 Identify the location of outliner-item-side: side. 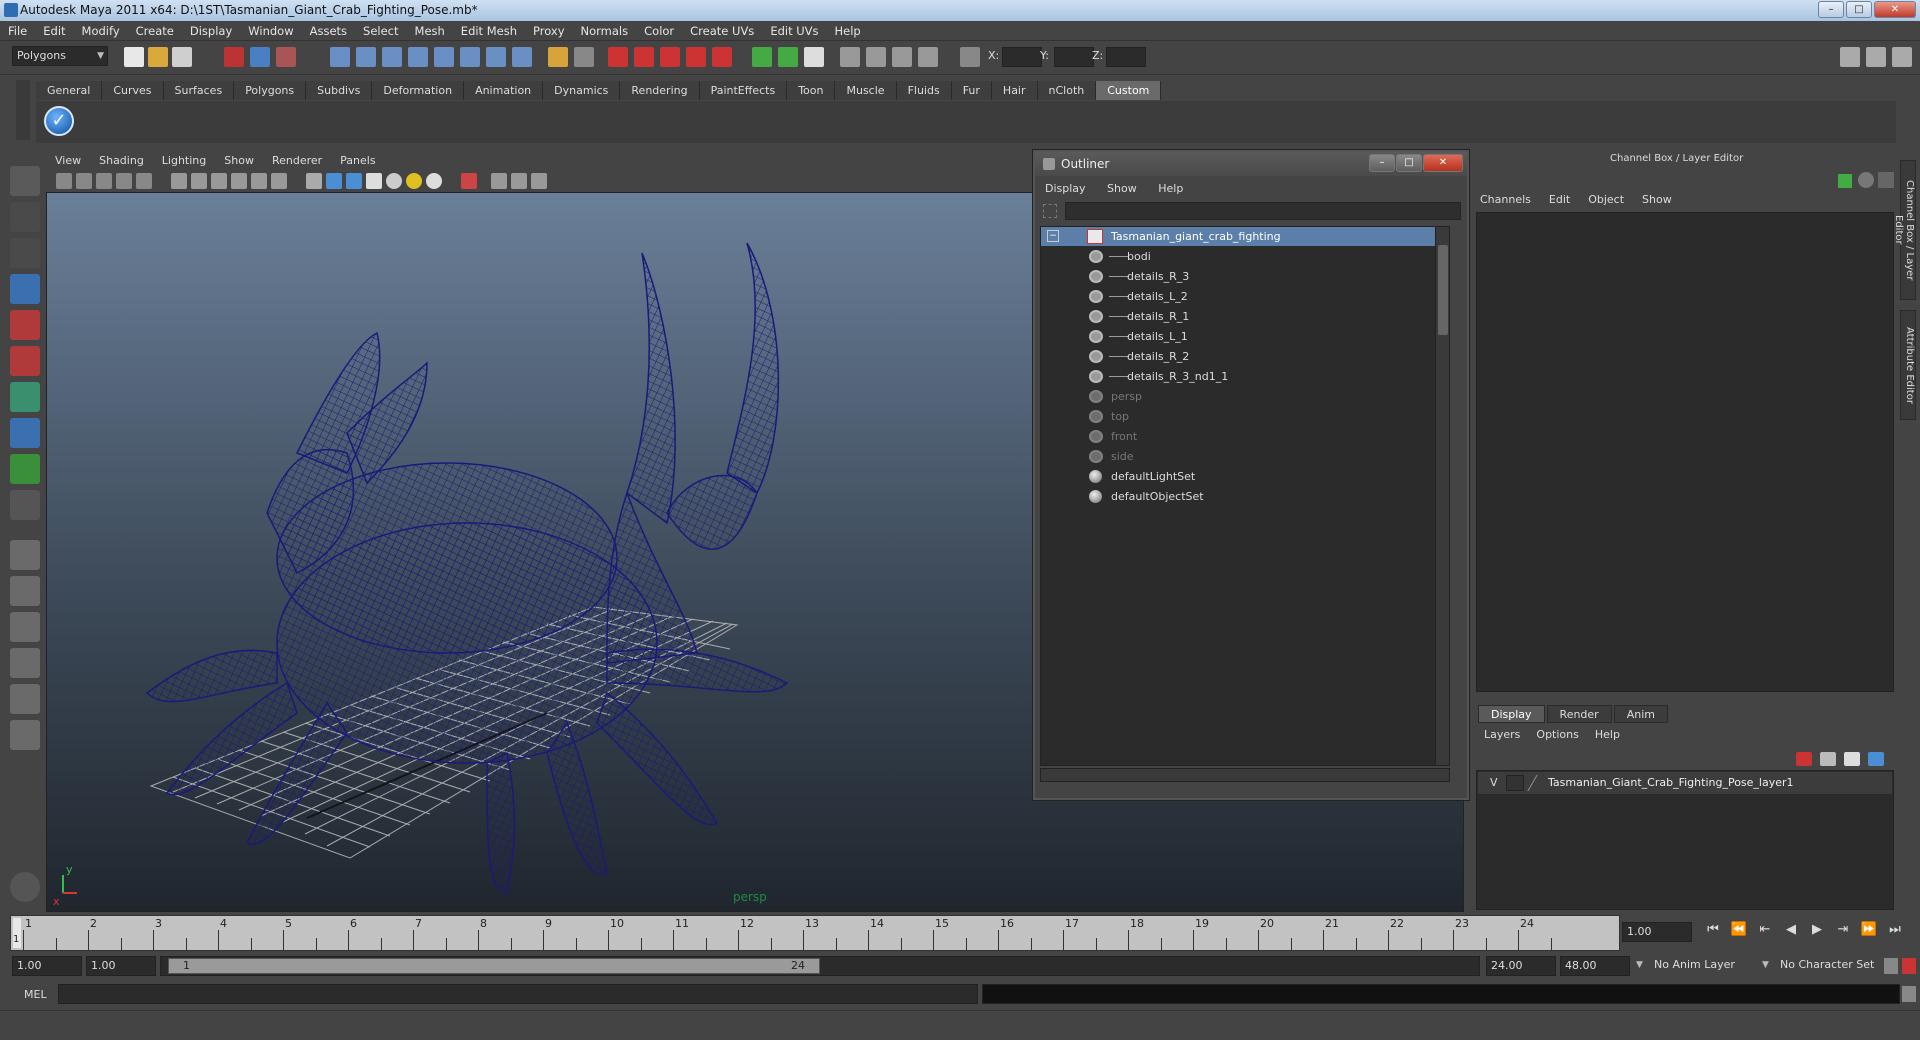
(1245, 456).